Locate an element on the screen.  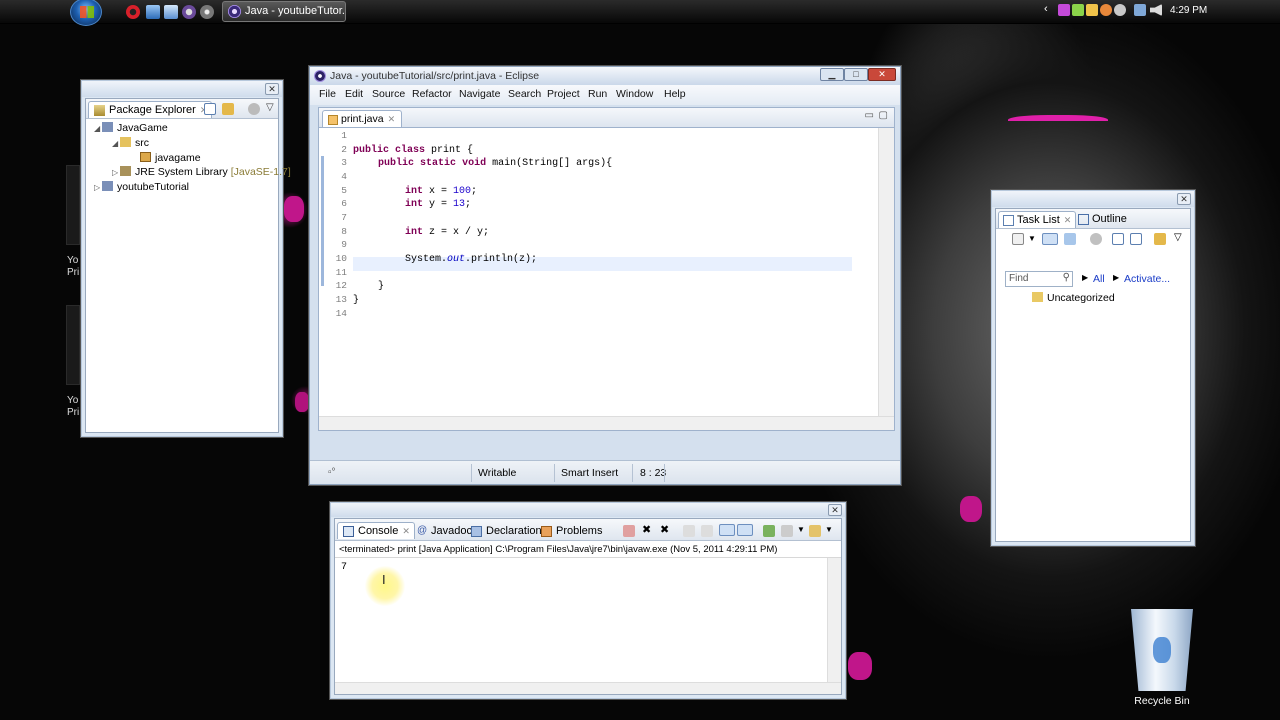
scheduled-icon is located at coordinates (1070, 239).